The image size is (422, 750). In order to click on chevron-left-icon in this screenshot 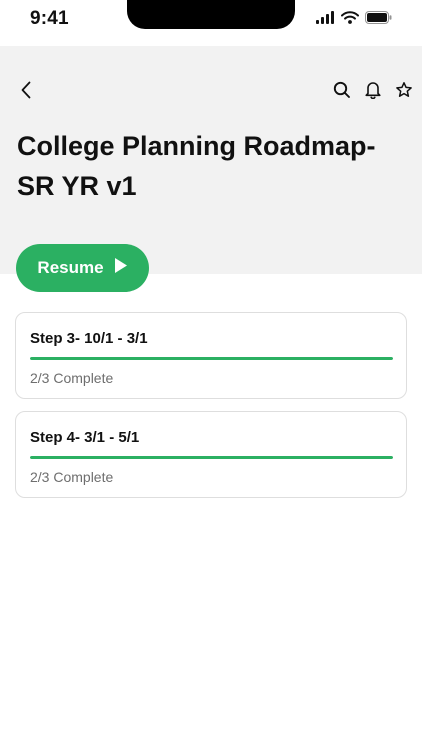, I will do `click(26, 92)`.